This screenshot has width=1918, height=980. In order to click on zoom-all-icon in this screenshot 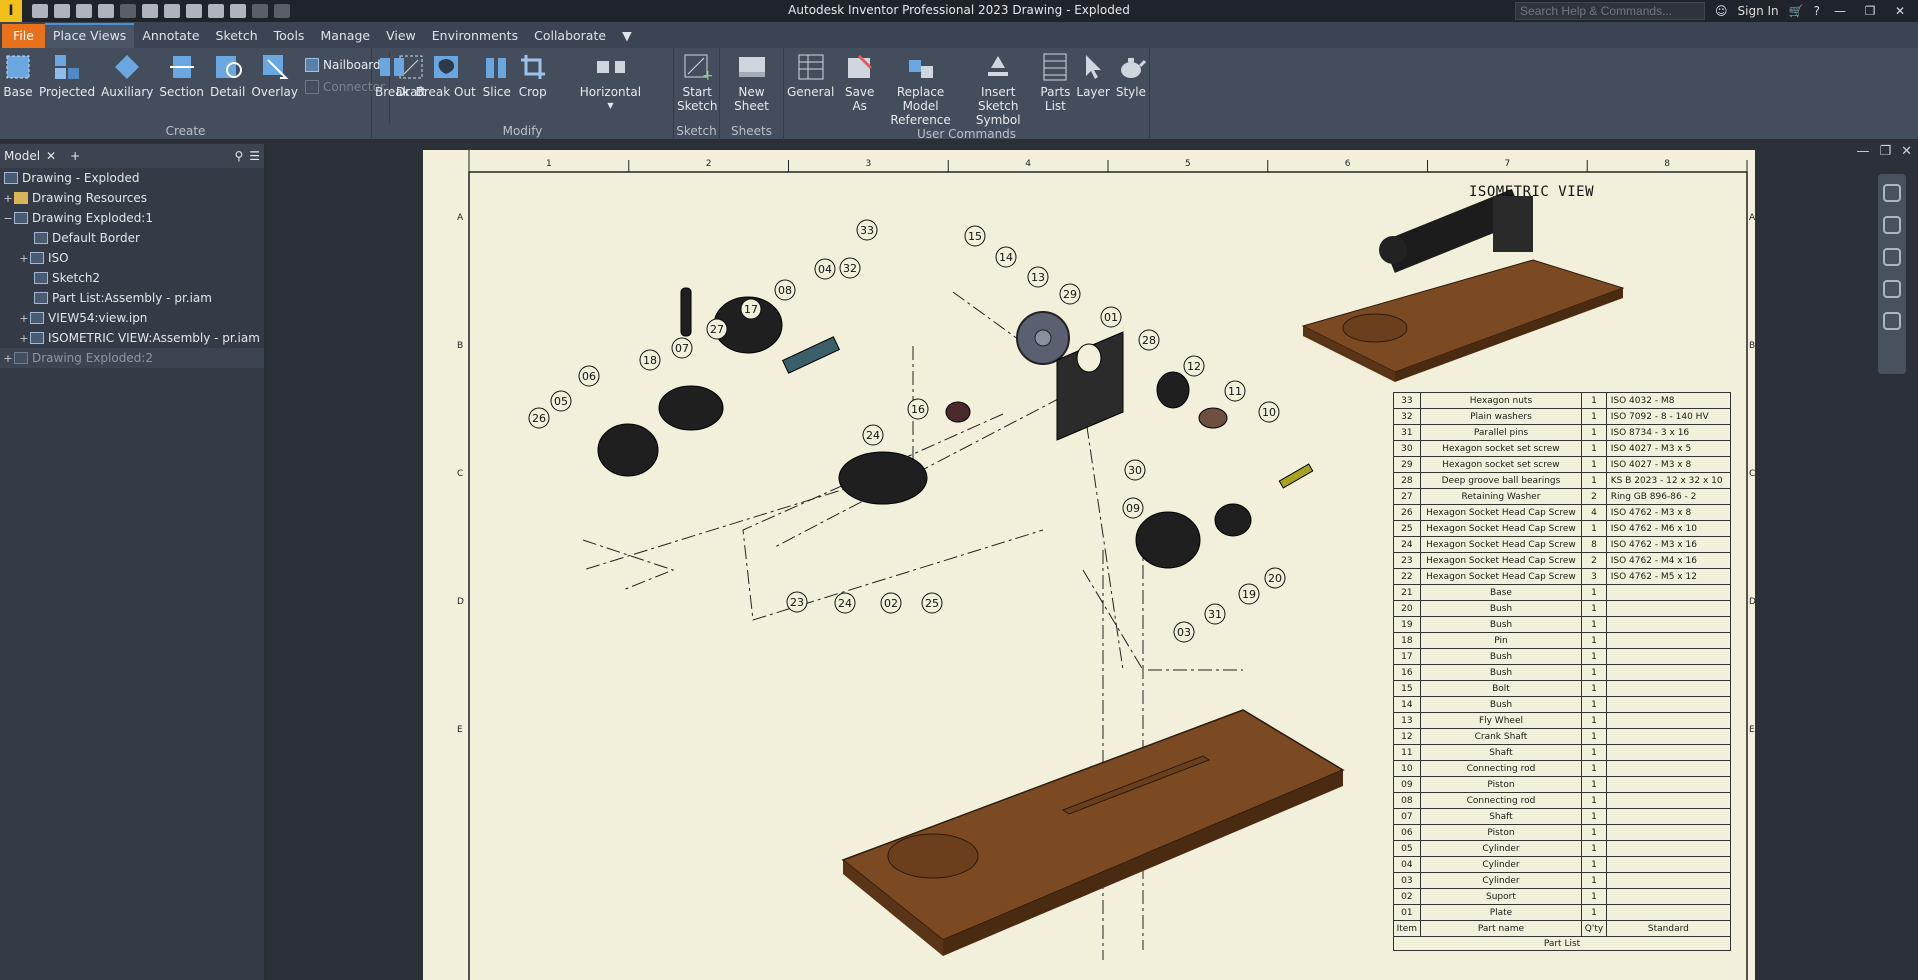, I will do `click(1892, 321)`.